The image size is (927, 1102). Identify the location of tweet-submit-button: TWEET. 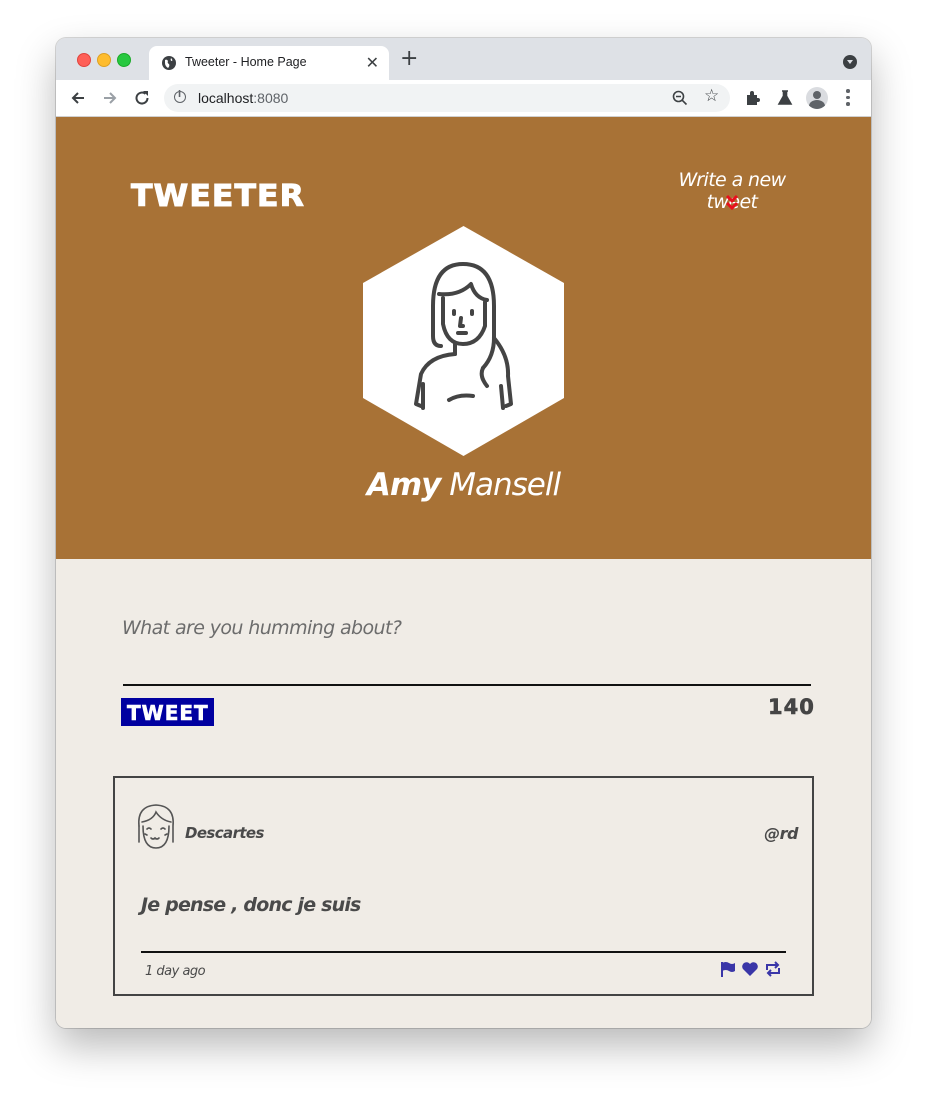
(167, 712).